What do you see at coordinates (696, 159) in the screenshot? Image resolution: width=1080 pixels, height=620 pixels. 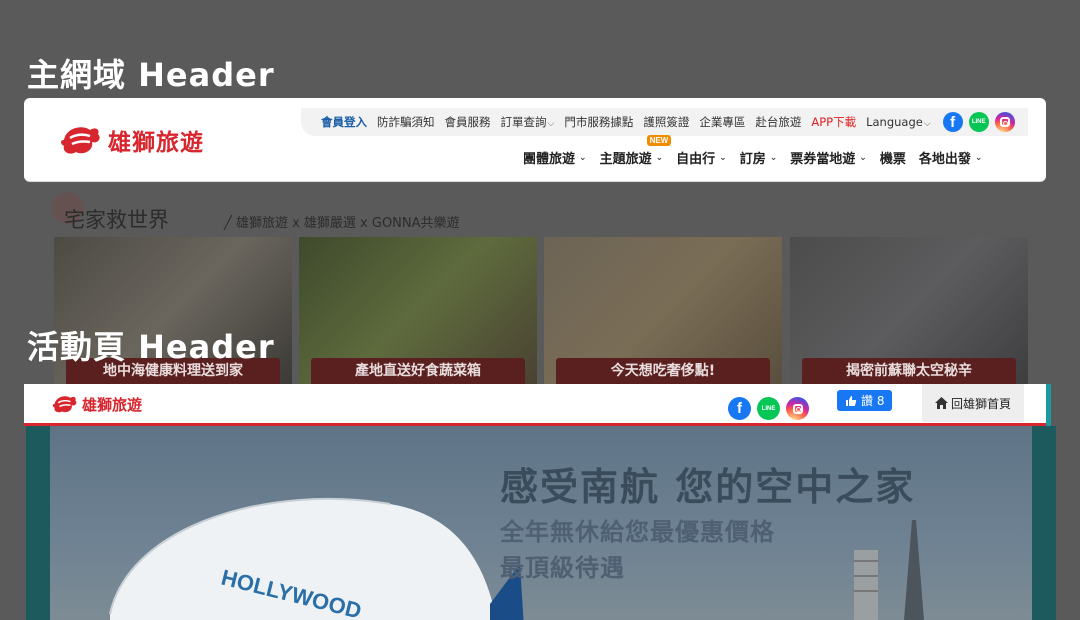 I see `nav-label: 自由行` at bounding box center [696, 159].